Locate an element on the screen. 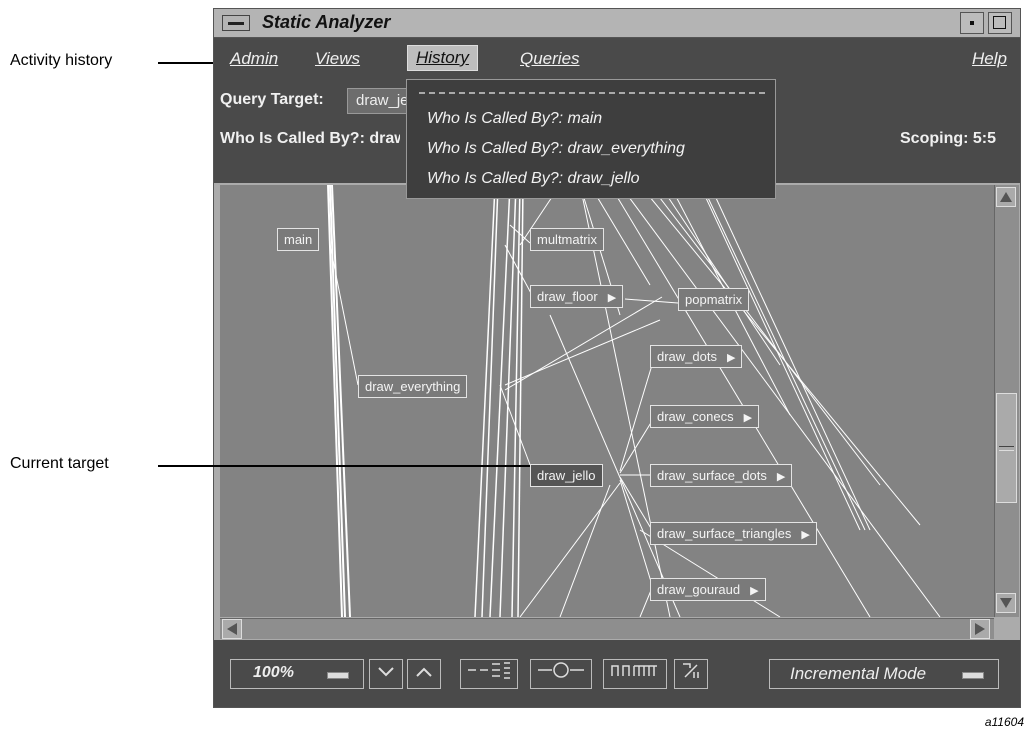 This screenshot has height=731, width=1028. tree-layout-button is located at coordinates (489, 674).